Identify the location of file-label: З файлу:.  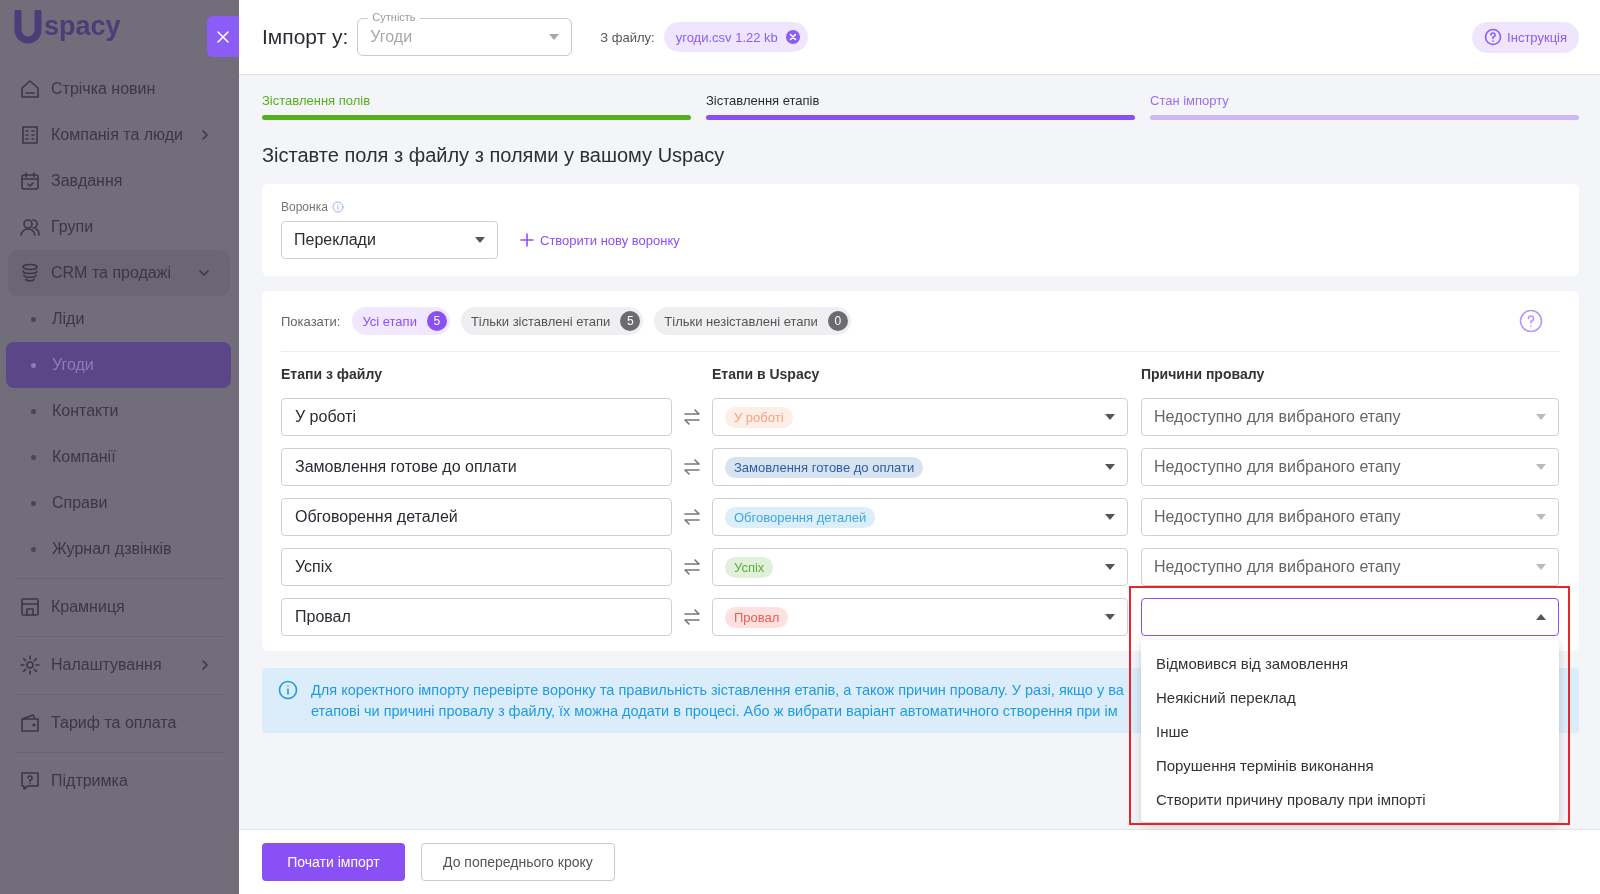
(627, 37).